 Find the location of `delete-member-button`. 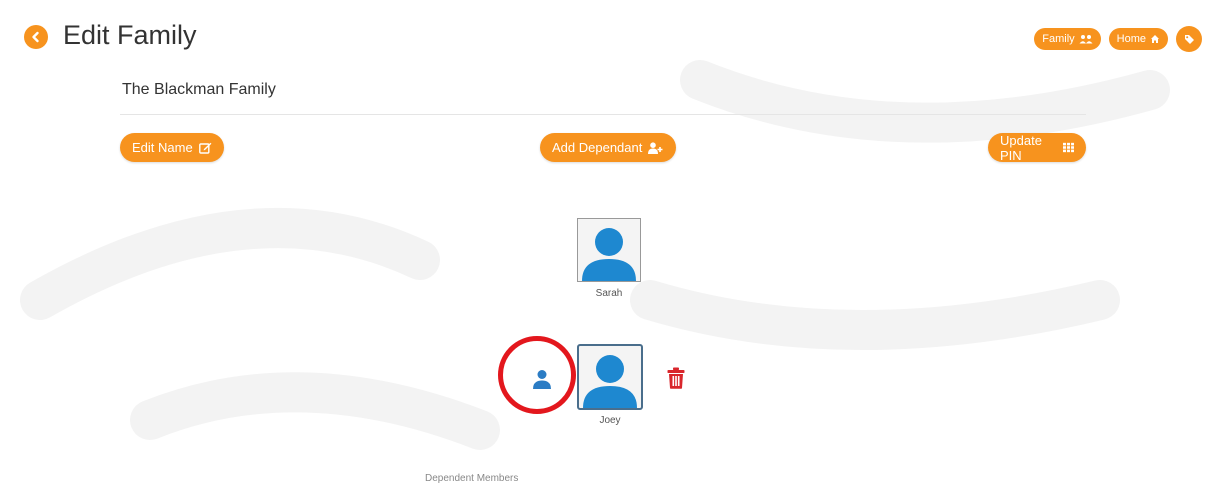

delete-member-button is located at coordinates (676, 378).